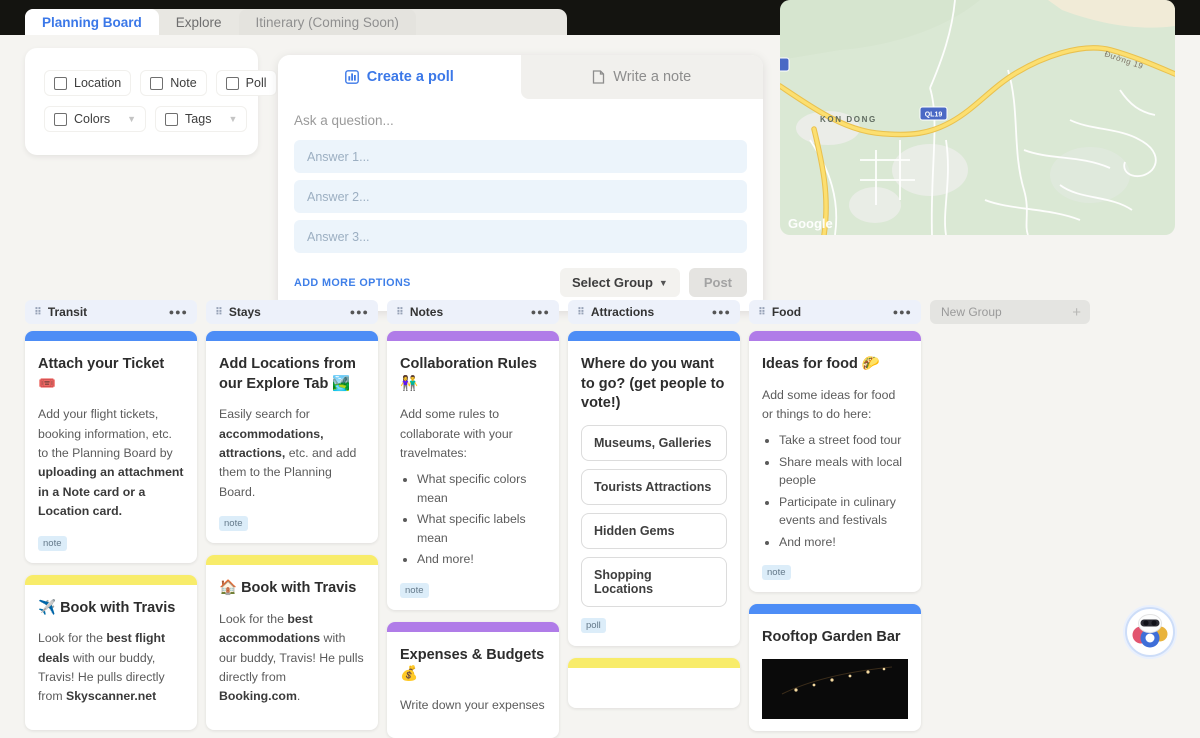  I want to click on colors-checkbox, so click(60, 119).